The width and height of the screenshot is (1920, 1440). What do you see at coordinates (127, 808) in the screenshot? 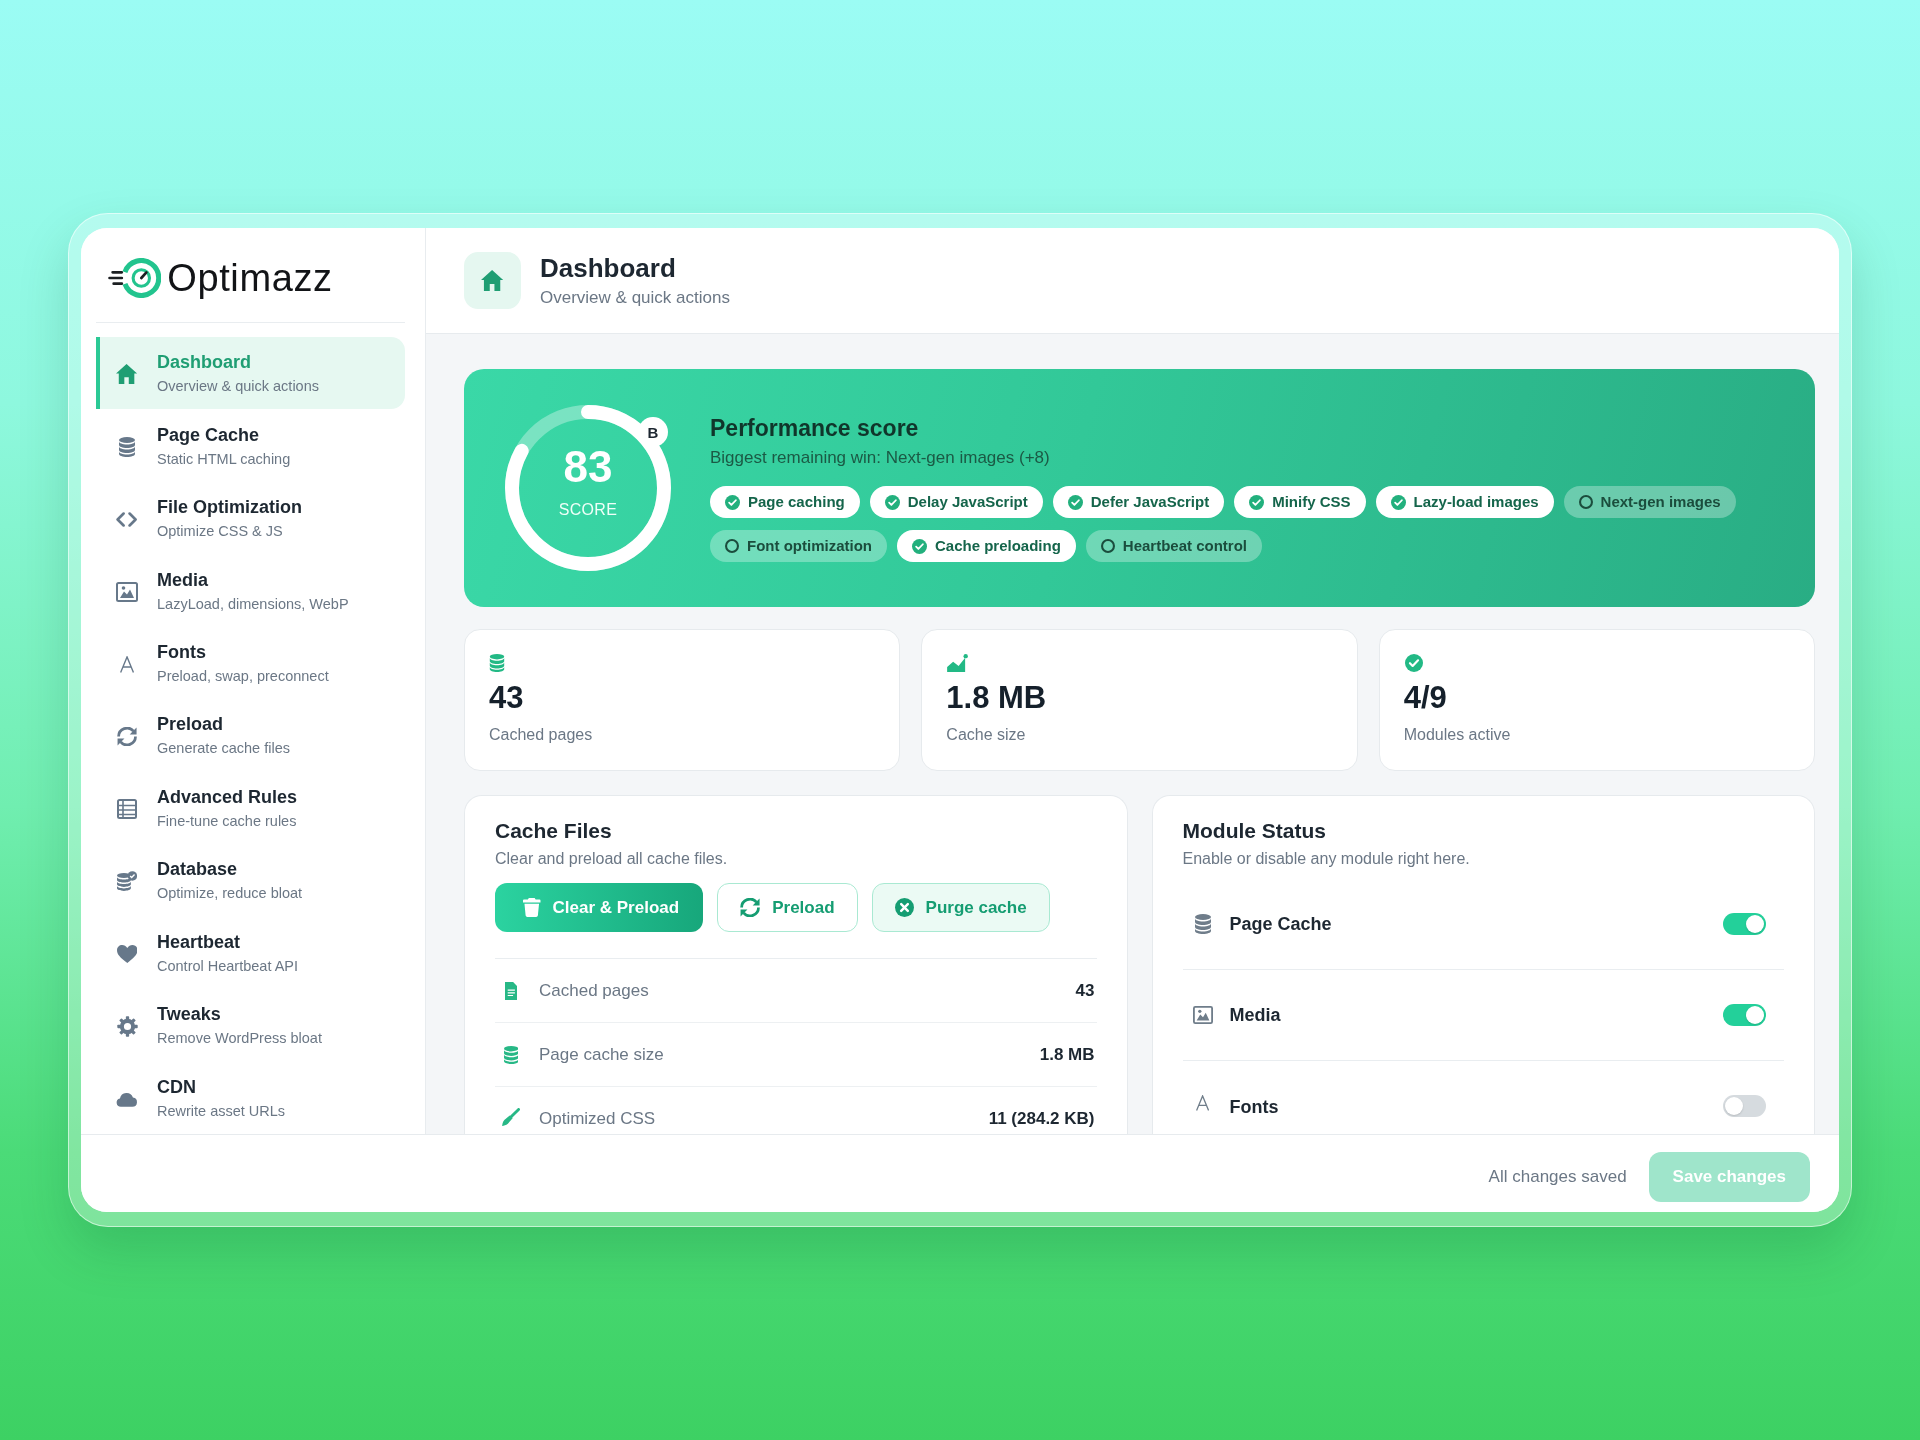
I see `table-icon` at bounding box center [127, 808].